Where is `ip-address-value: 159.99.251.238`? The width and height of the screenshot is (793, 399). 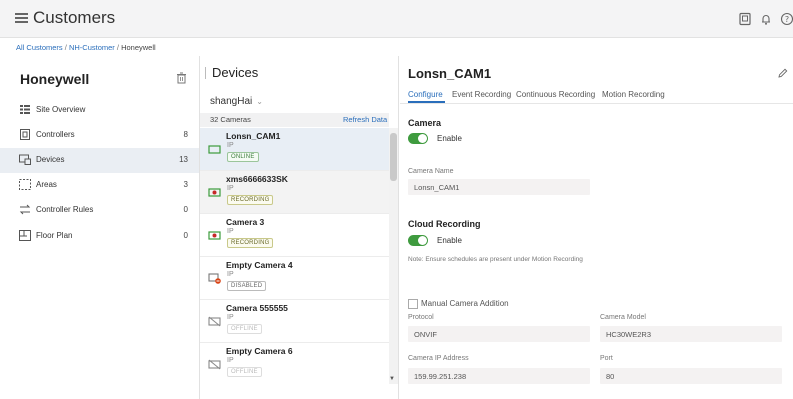 ip-address-value: 159.99.251.238 is located at coordinates (440, 376).